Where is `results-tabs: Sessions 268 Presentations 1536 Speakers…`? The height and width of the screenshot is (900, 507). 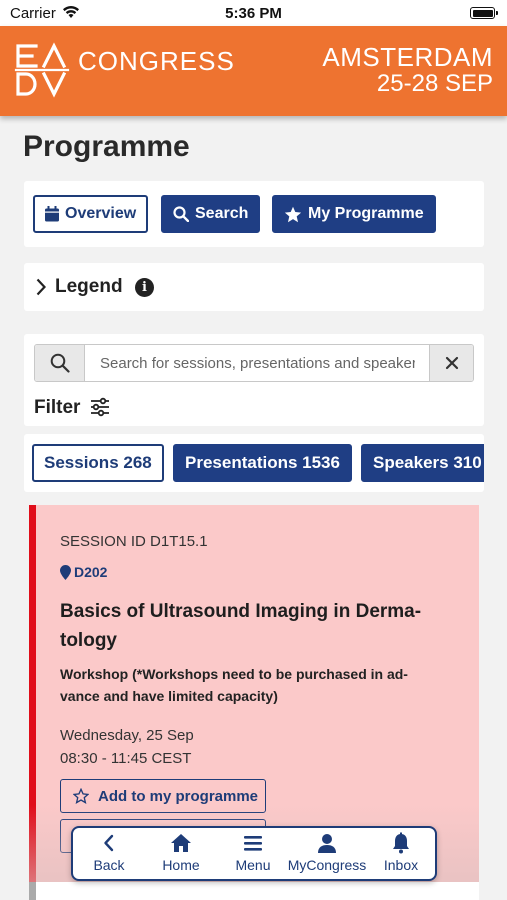
results-tabs: Sessions 268 Presentations 1536 Speakers… is located at coordinates (254, 463).